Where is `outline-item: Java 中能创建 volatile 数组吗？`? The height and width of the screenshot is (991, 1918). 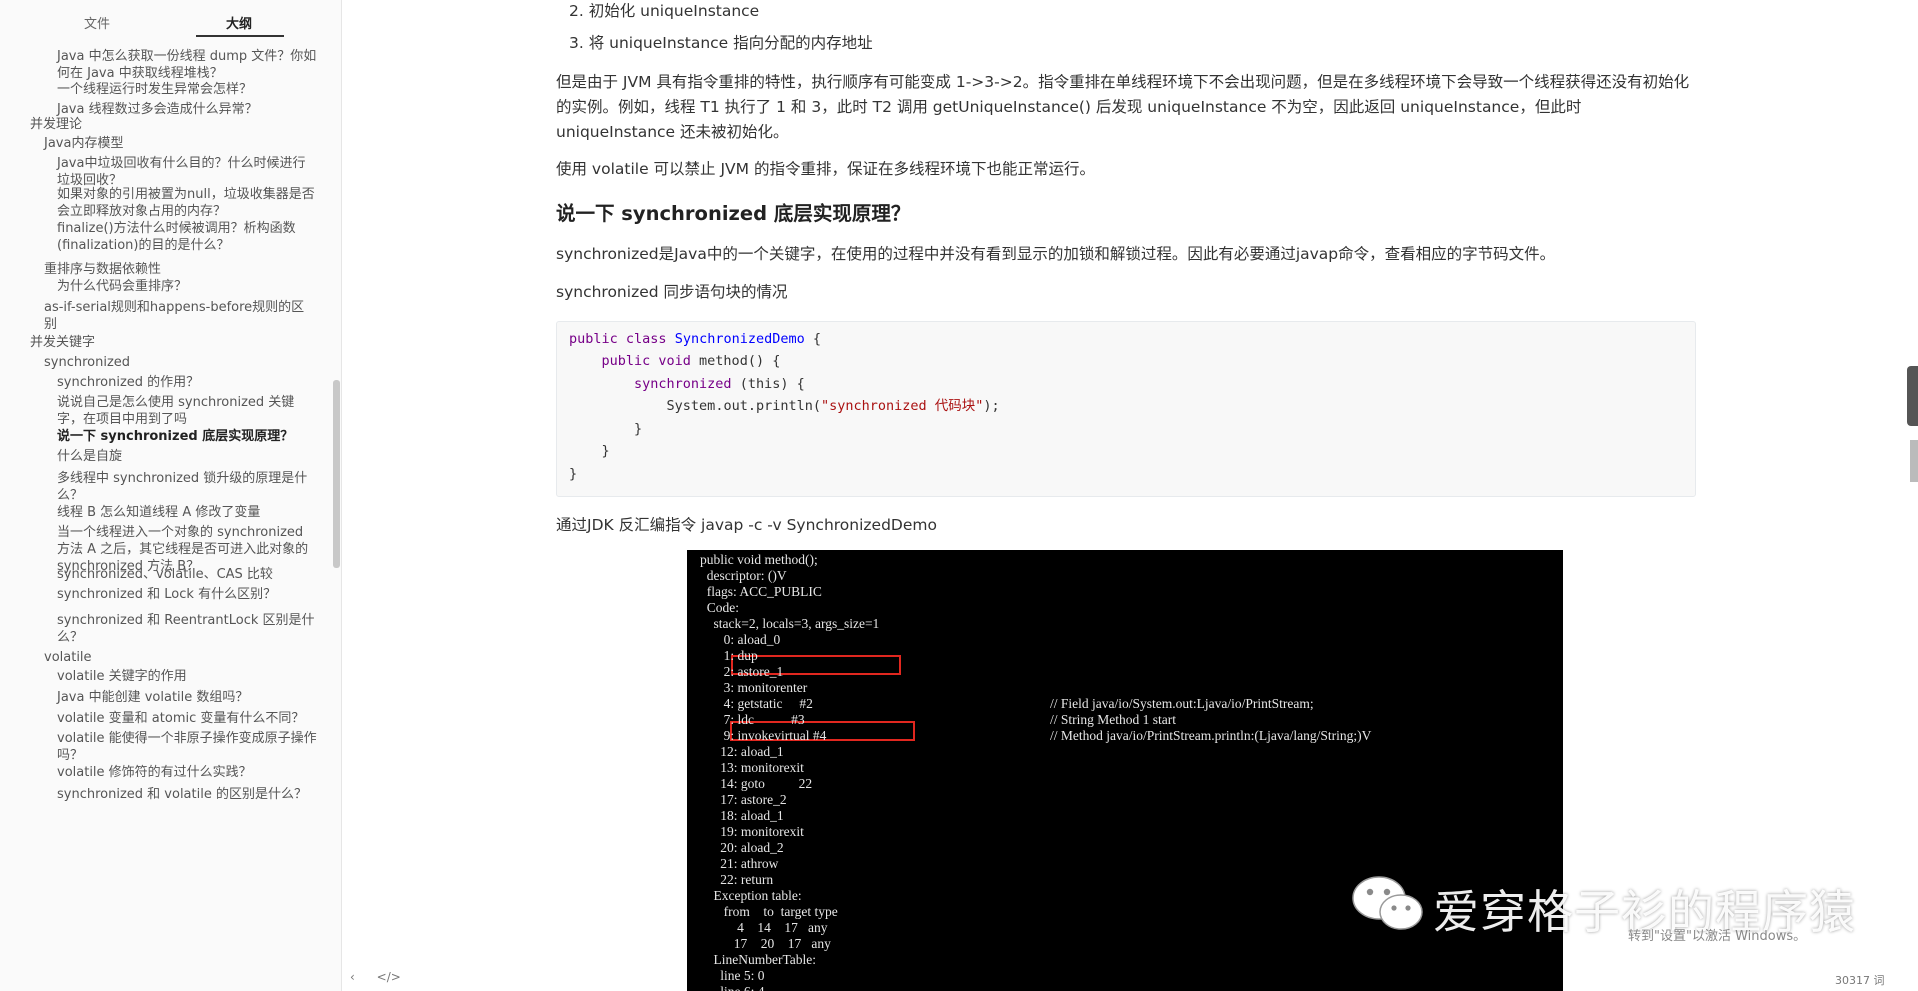 outline-item: Java 中能创建 volatile 数组吗？ is located at coordinates (187, 697).